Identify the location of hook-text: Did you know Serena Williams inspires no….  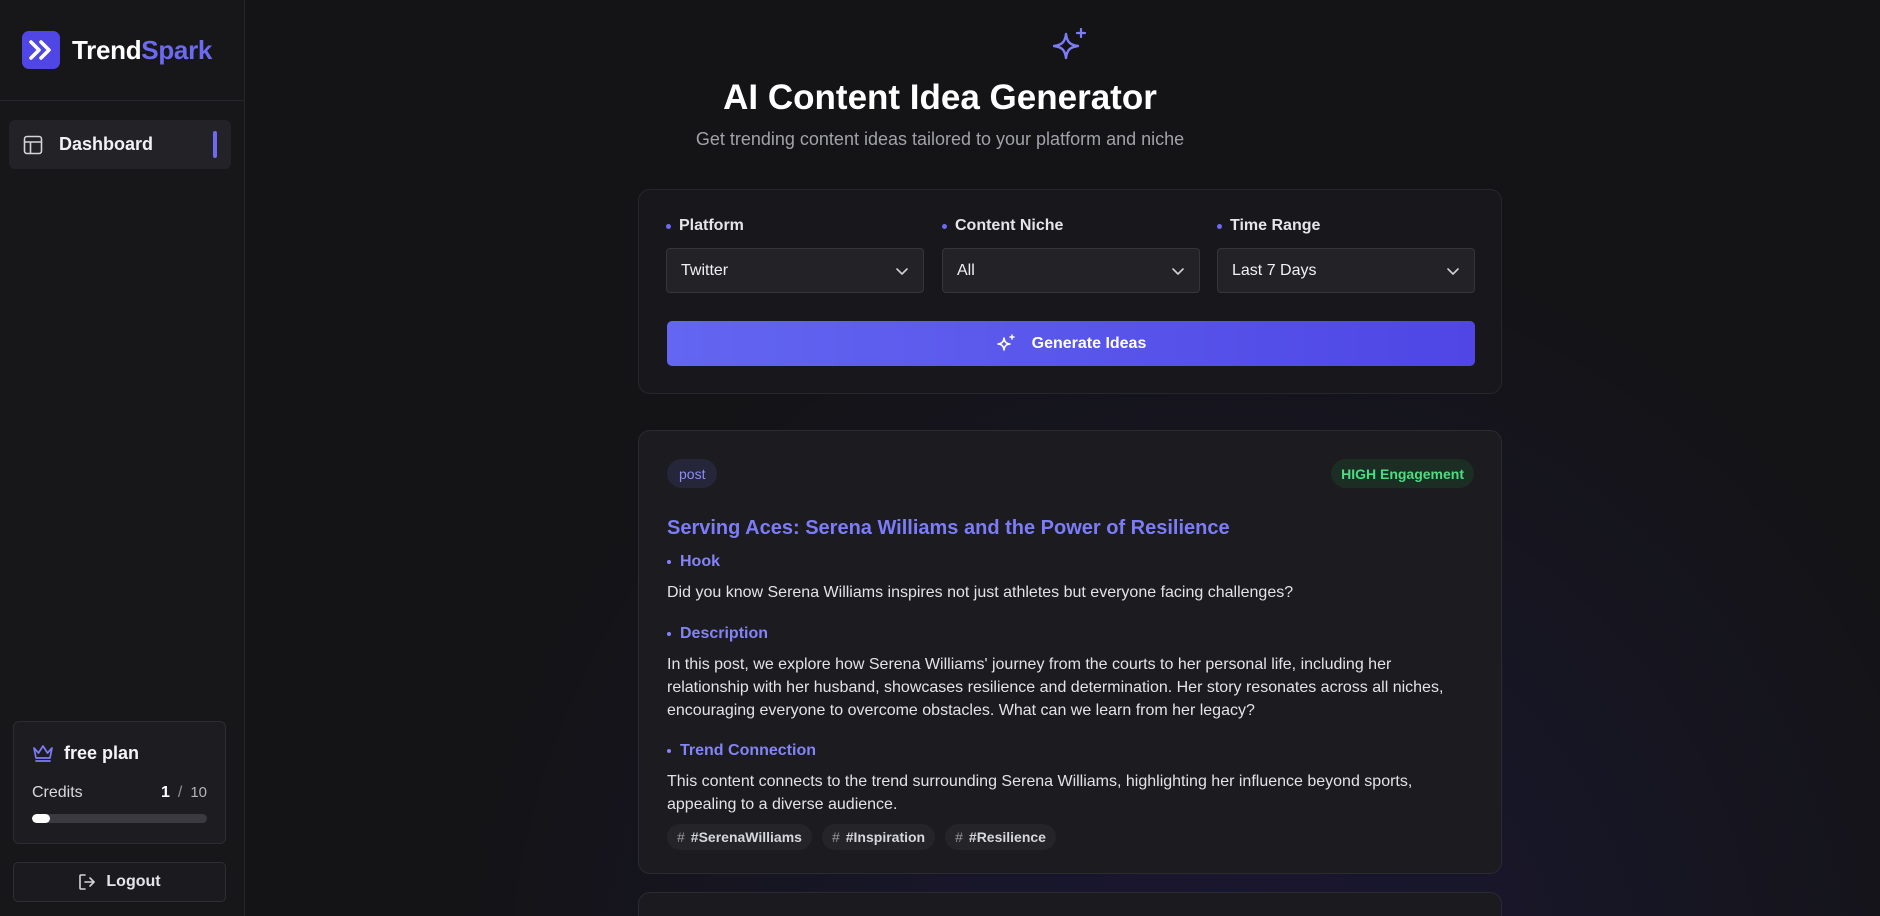
(980, 592).